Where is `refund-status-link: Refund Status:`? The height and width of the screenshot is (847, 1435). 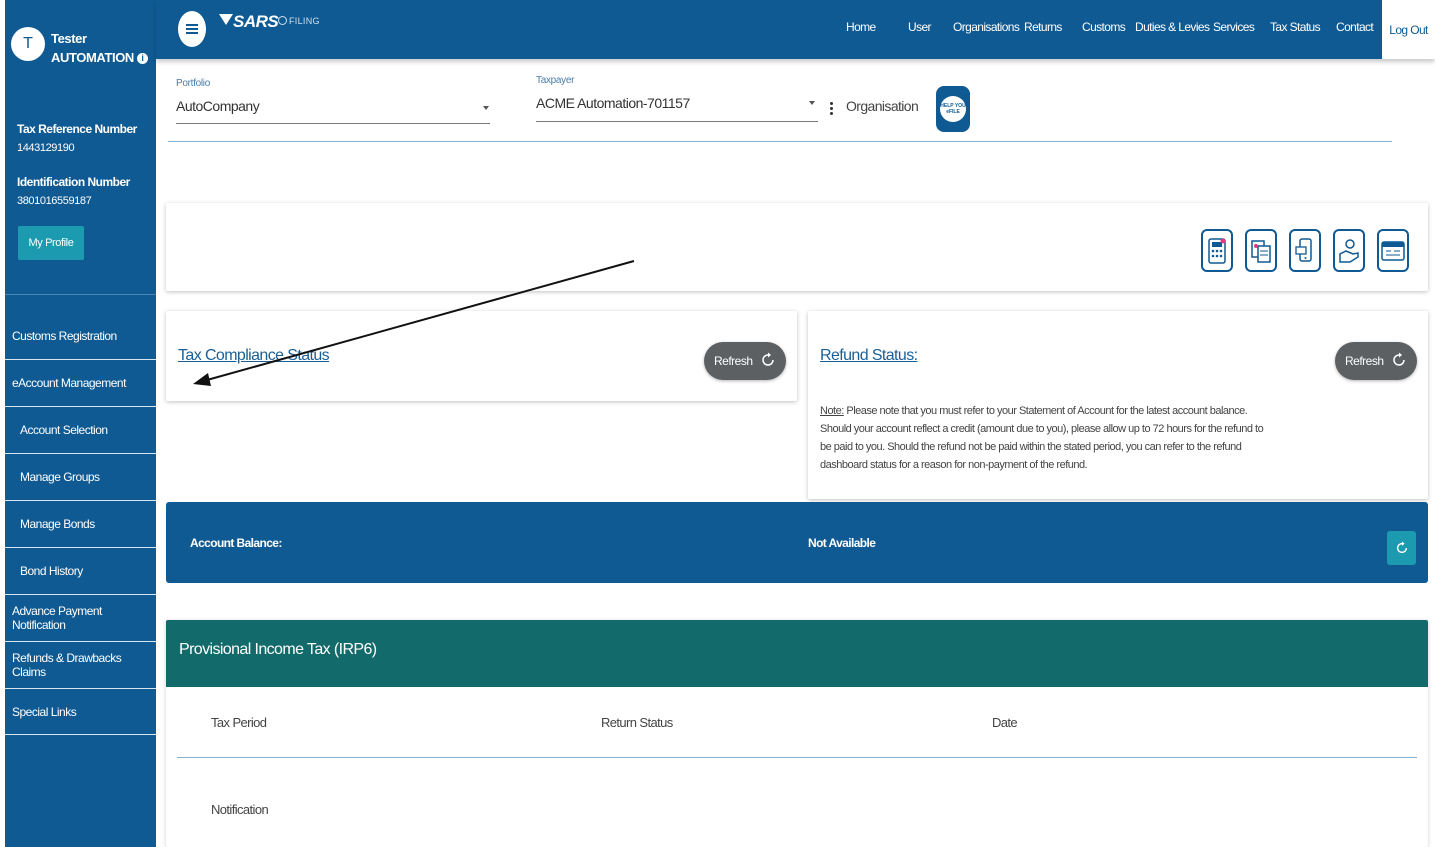 refund-status-link: Refund Status: is located at coordinates (869, 356).